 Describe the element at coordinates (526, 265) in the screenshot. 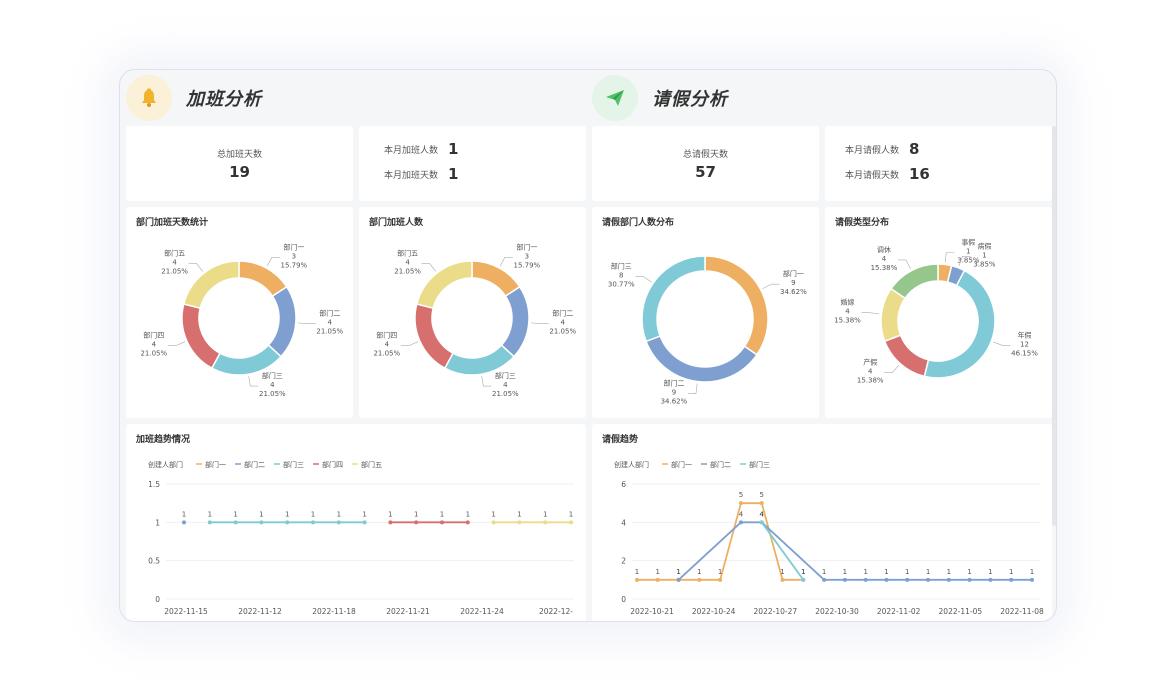

I see `pie-label-pct: 15.79%` at that location.